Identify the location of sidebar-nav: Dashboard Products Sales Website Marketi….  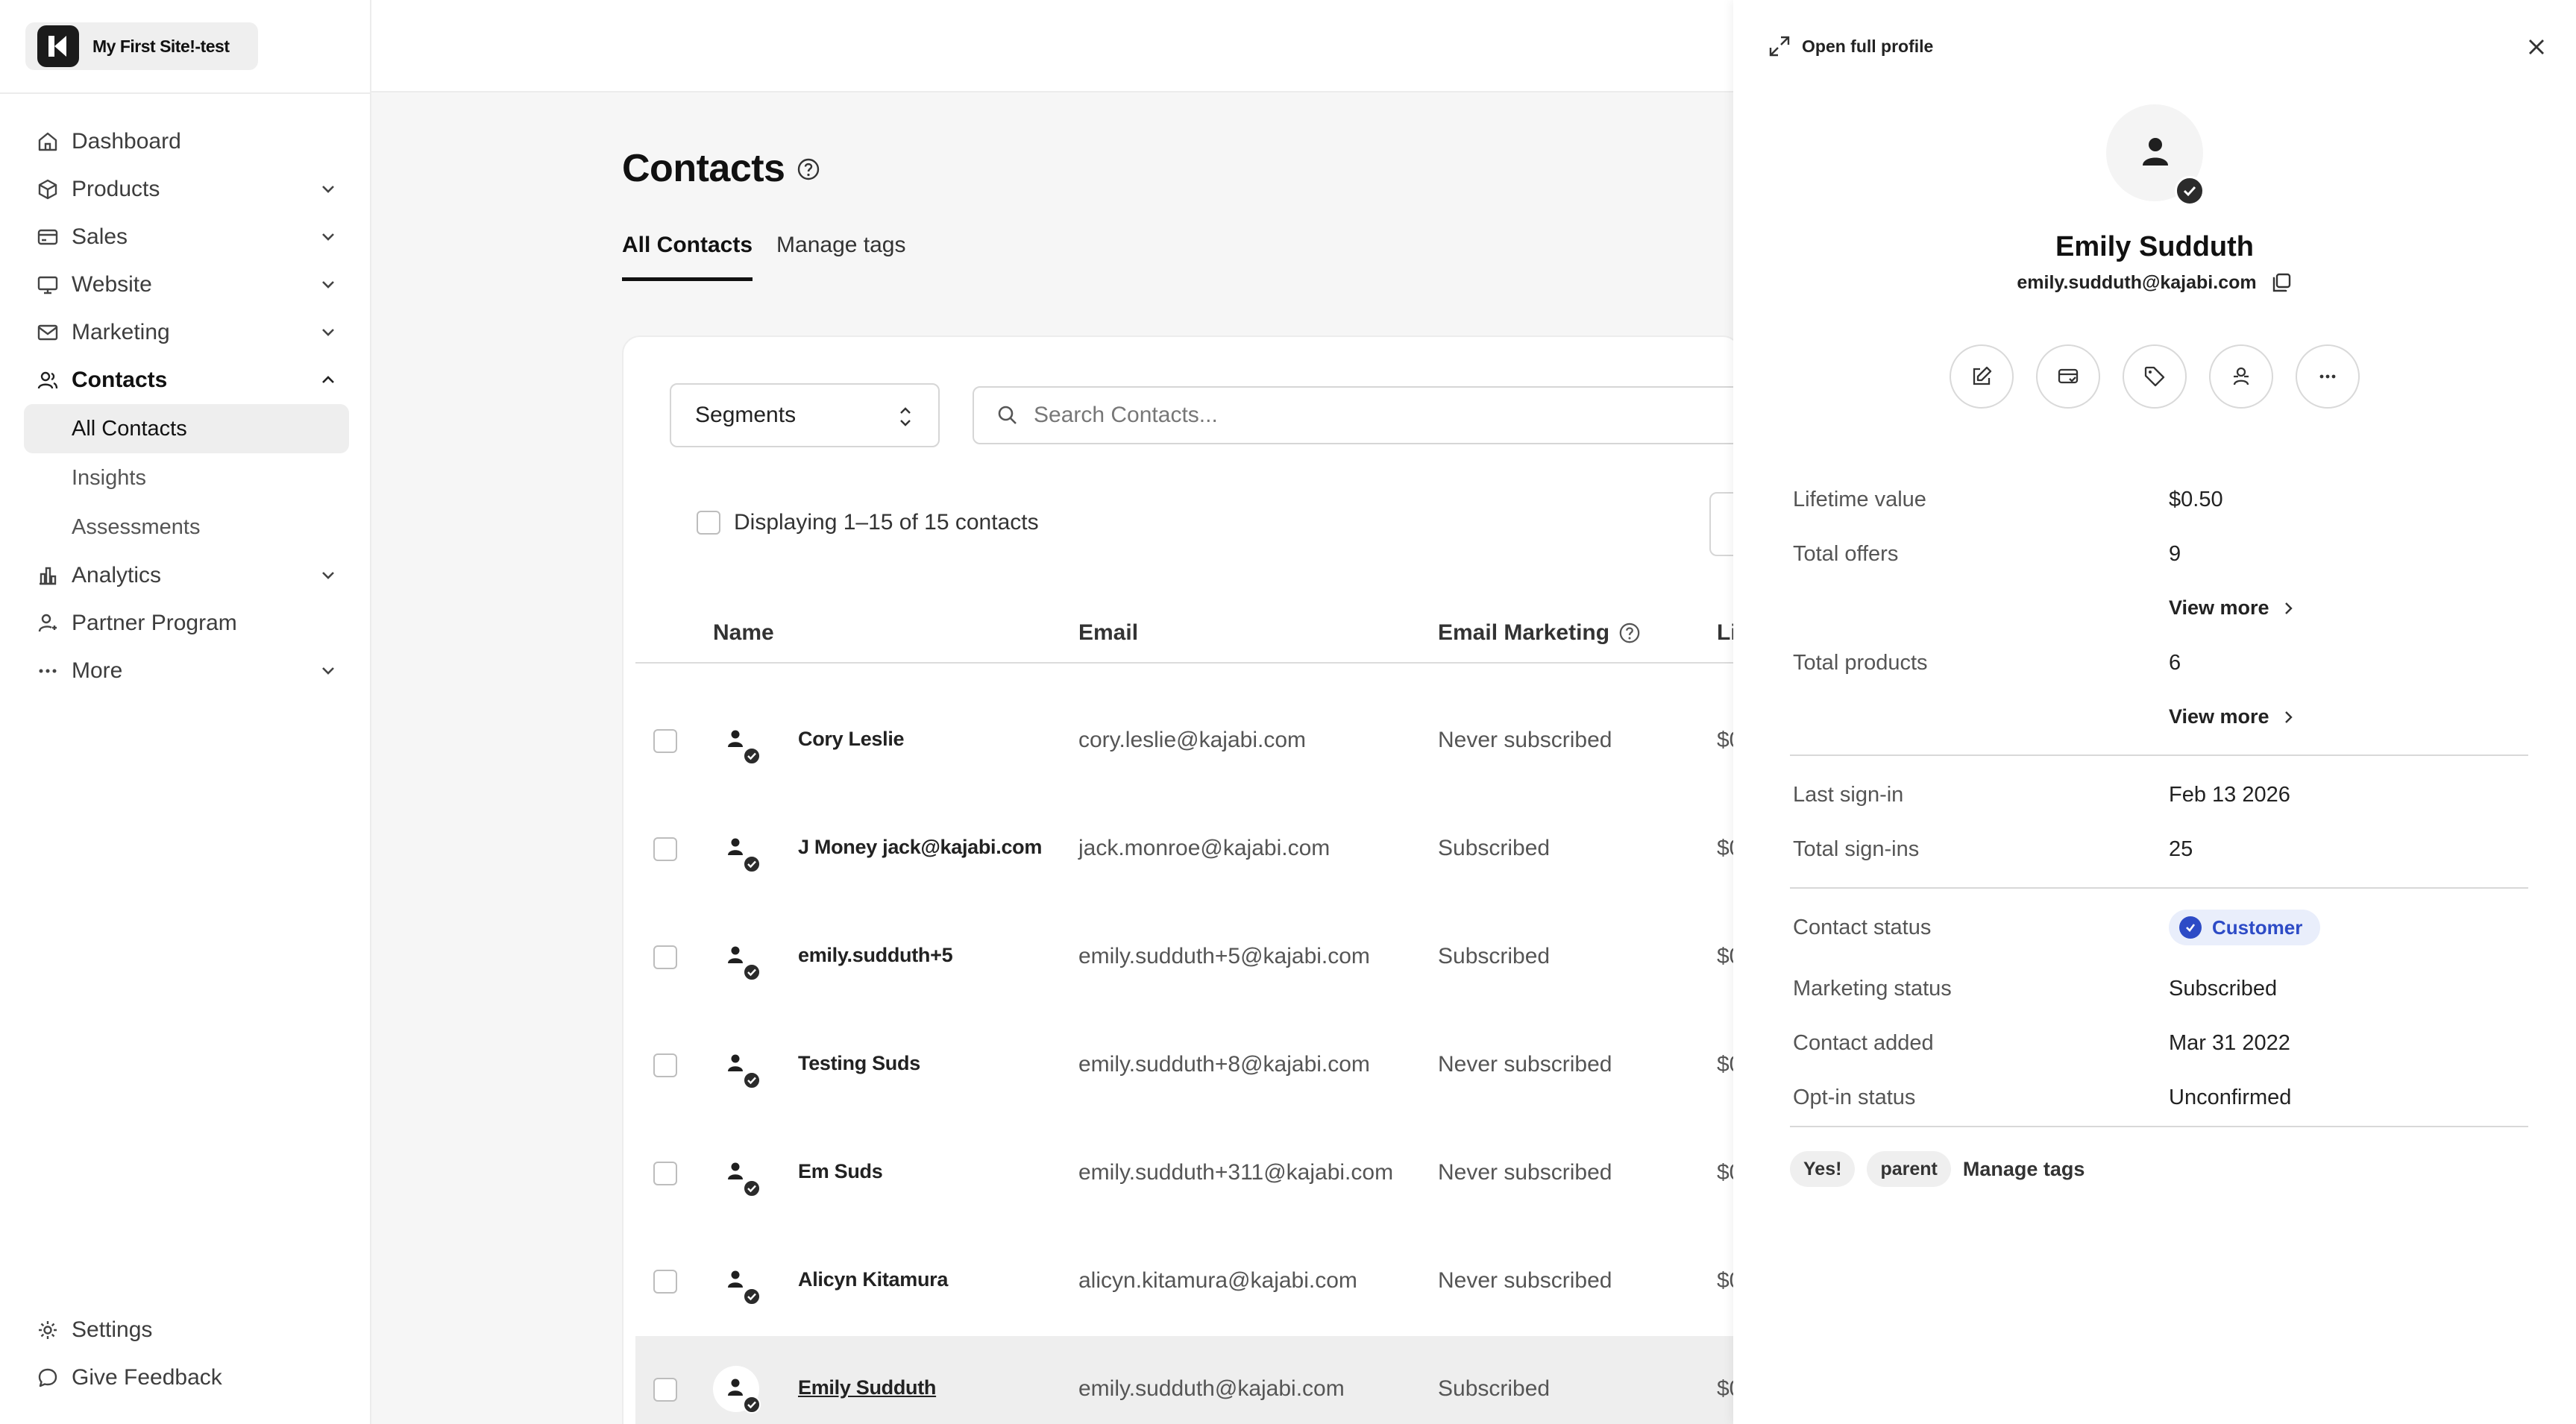
(187, 407).